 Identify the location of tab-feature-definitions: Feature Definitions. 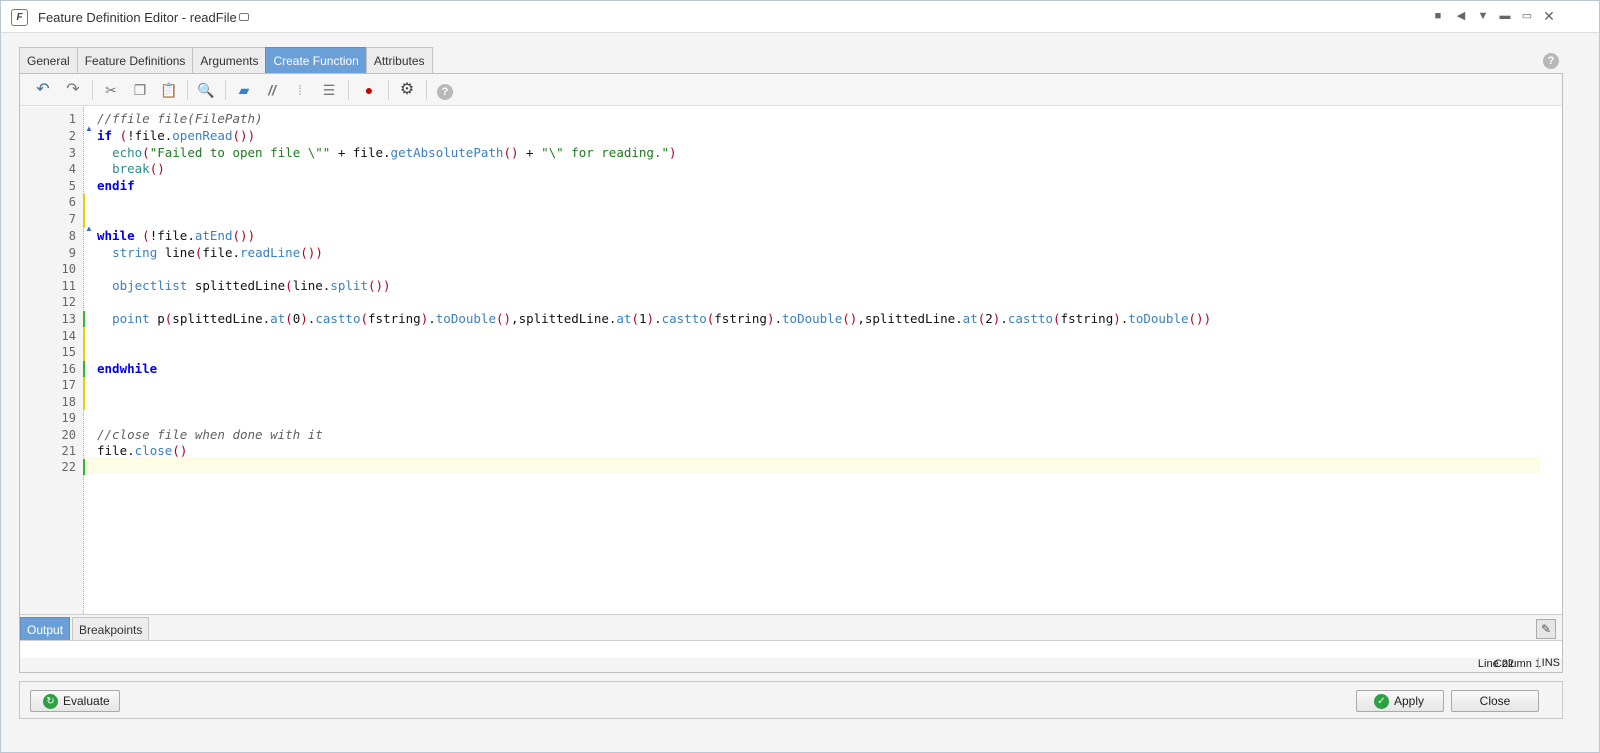
(135, 60).